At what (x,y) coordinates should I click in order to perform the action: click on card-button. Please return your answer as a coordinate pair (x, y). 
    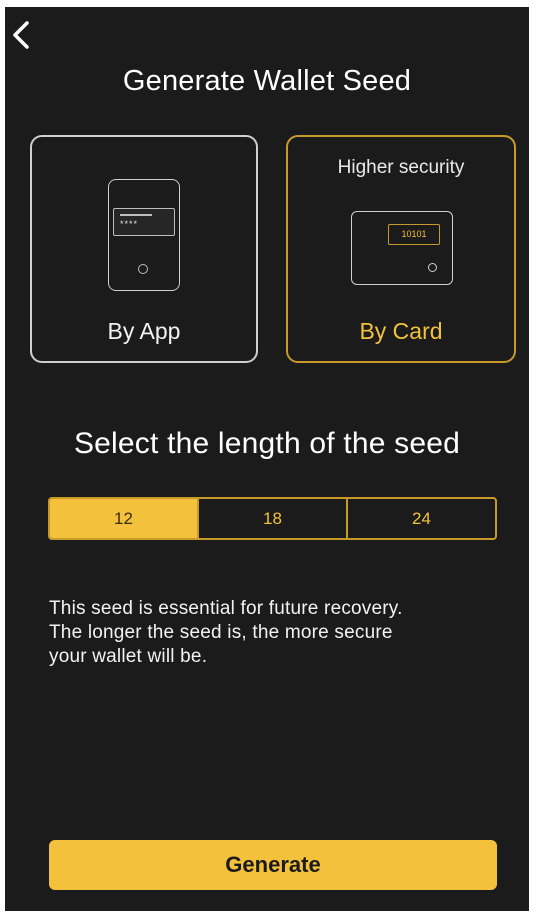
    Looking at the image, I should click on (432, 267).